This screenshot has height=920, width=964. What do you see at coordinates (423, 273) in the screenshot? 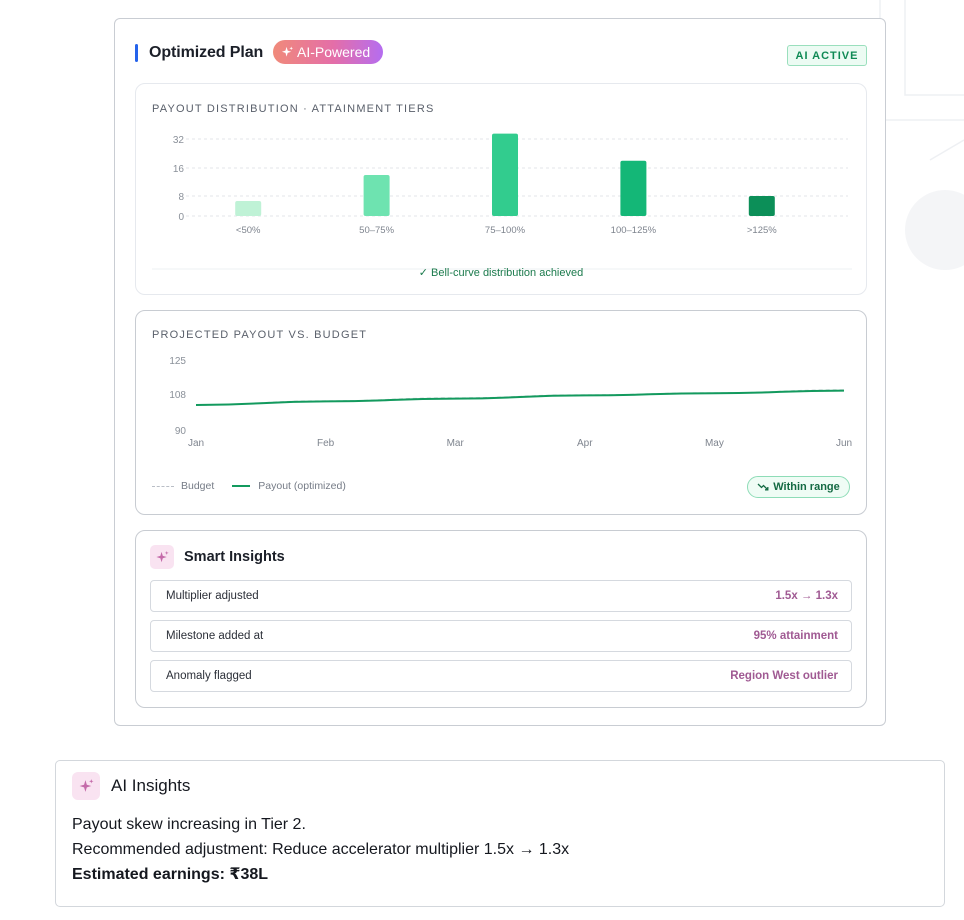
I see `check-icon: ✓` at bounding box center [423, 273].